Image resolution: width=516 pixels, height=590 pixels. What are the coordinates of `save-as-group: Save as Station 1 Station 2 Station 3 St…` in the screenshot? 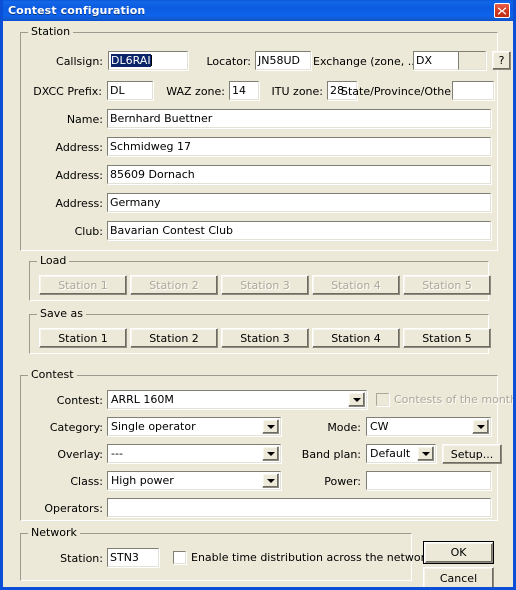 It's located at (260, 331).